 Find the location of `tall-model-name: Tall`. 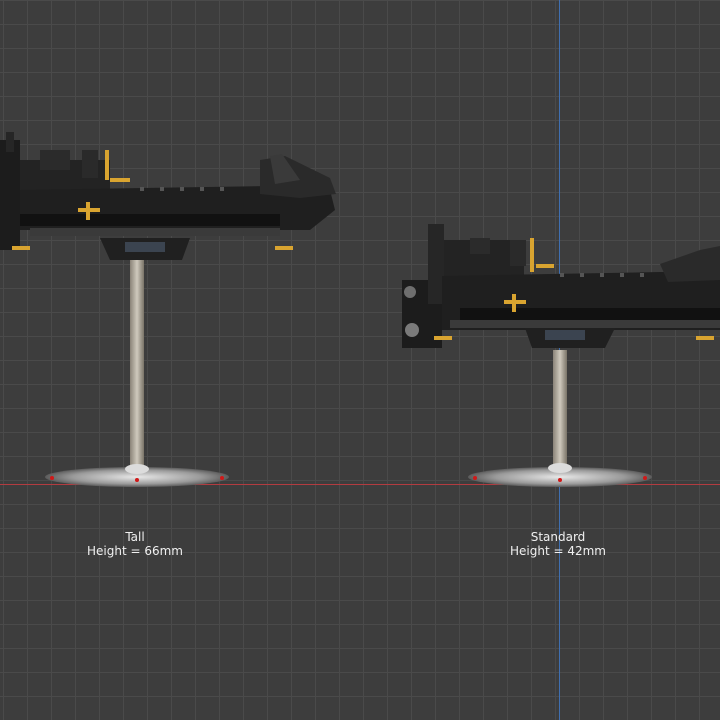

tall-model-name: Tall is located at coordinates (135, 537).